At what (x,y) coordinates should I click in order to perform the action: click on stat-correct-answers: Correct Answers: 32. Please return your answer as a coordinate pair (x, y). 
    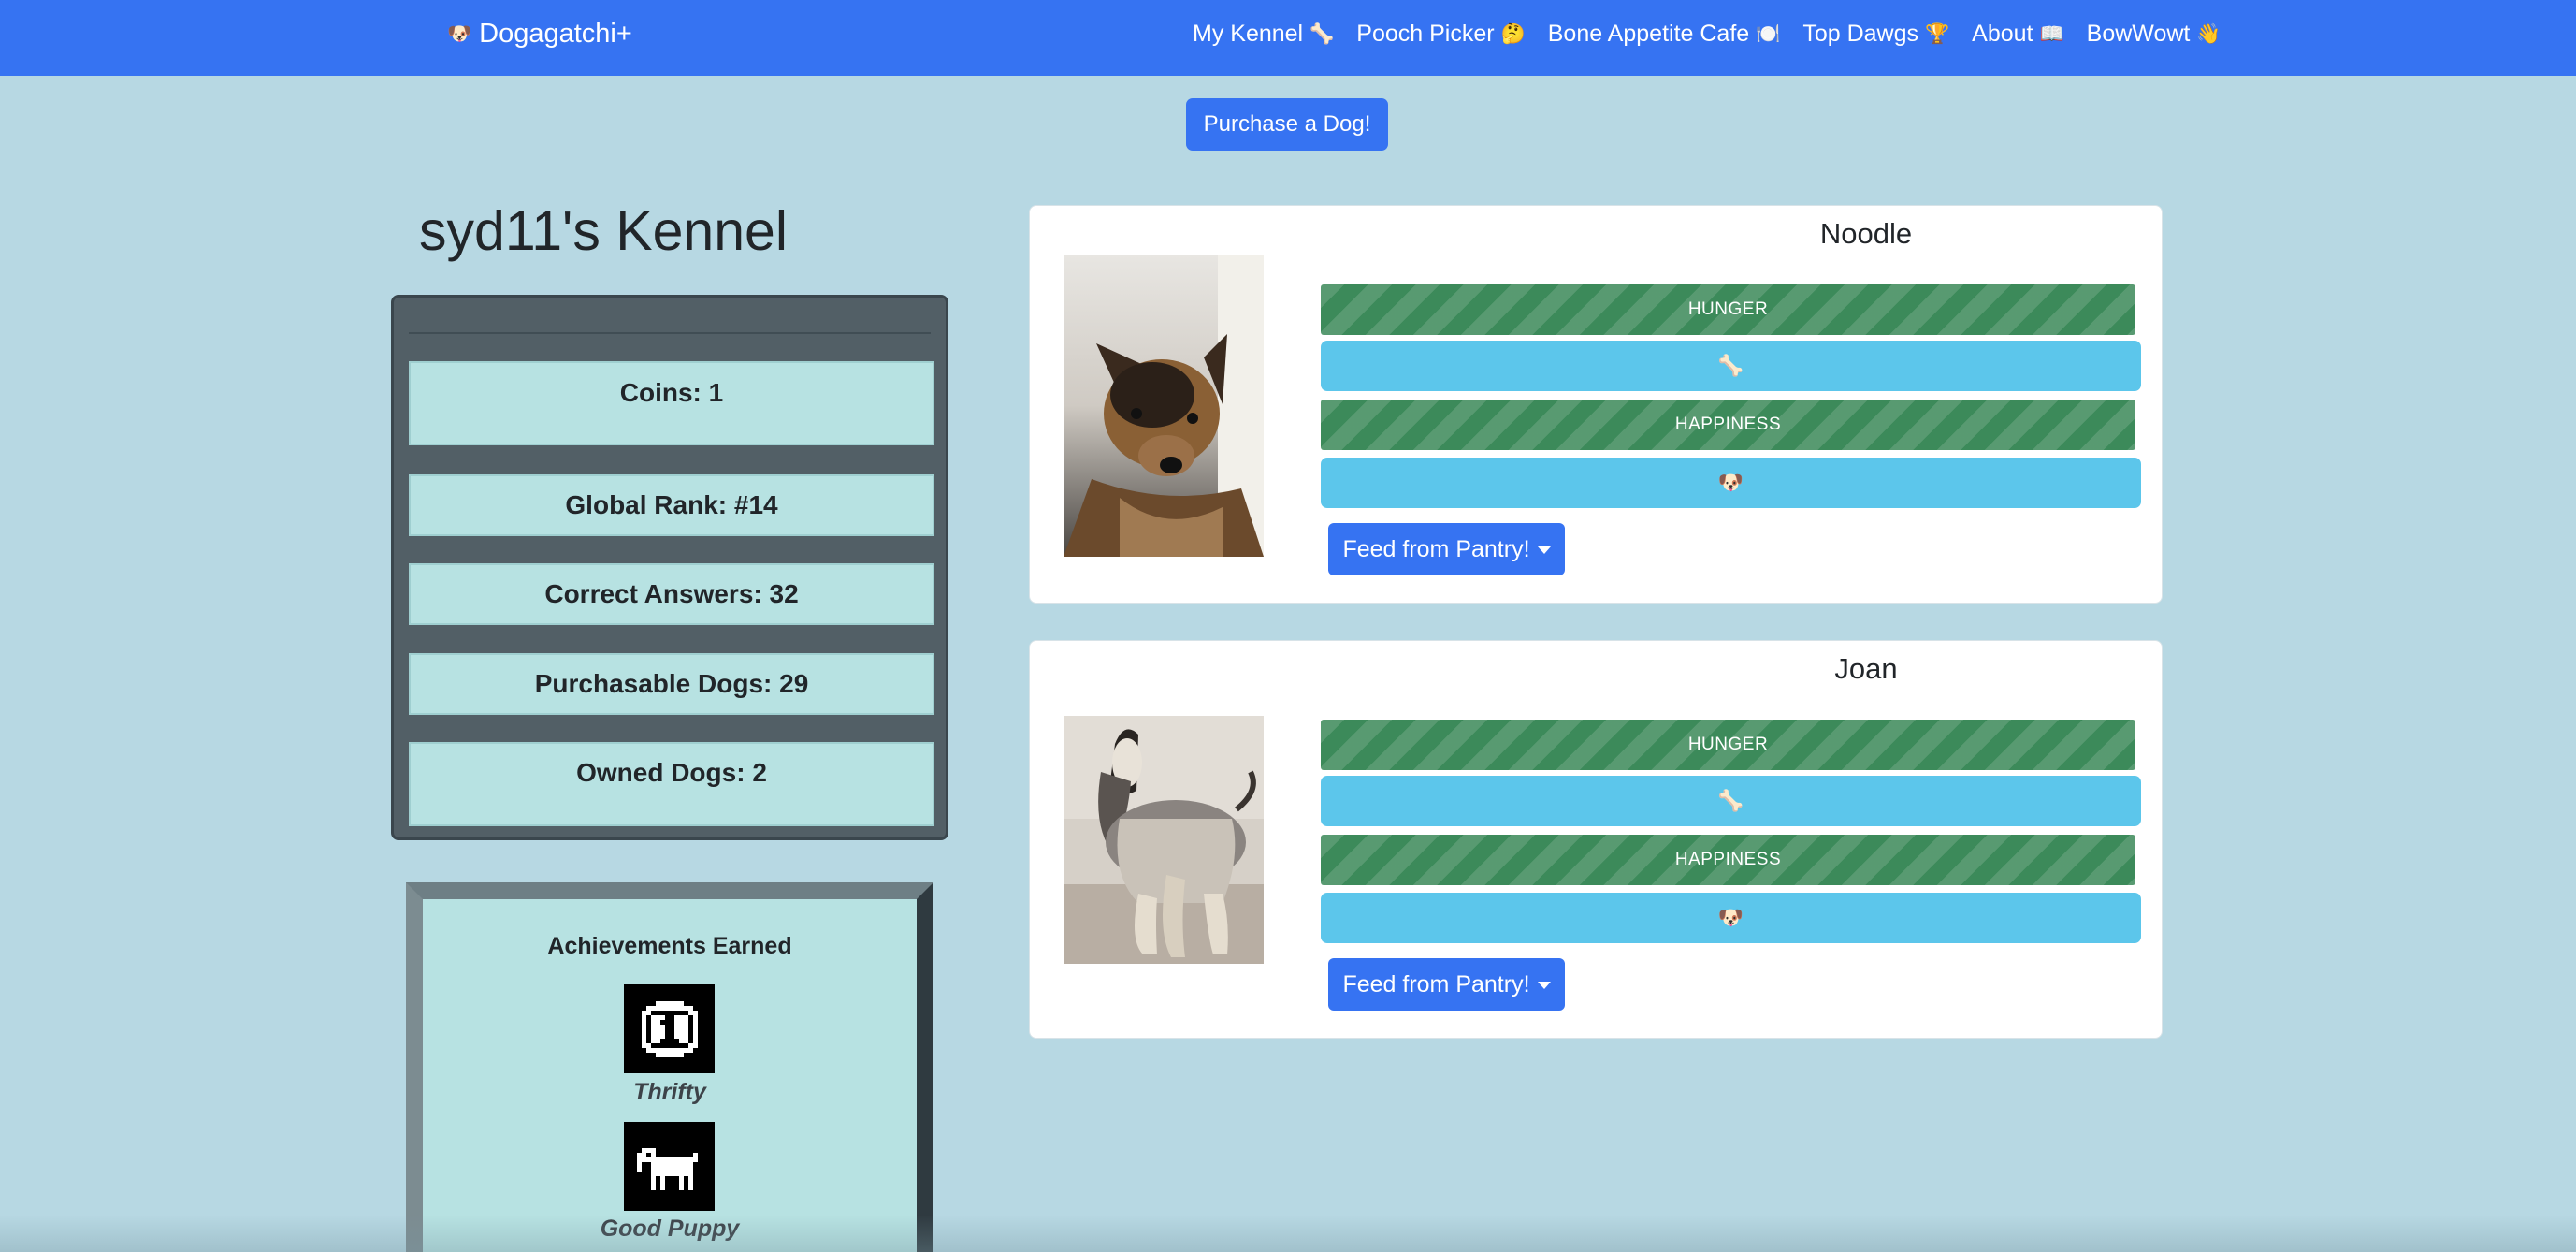
    Looking at the image, I should click on (671, 594).